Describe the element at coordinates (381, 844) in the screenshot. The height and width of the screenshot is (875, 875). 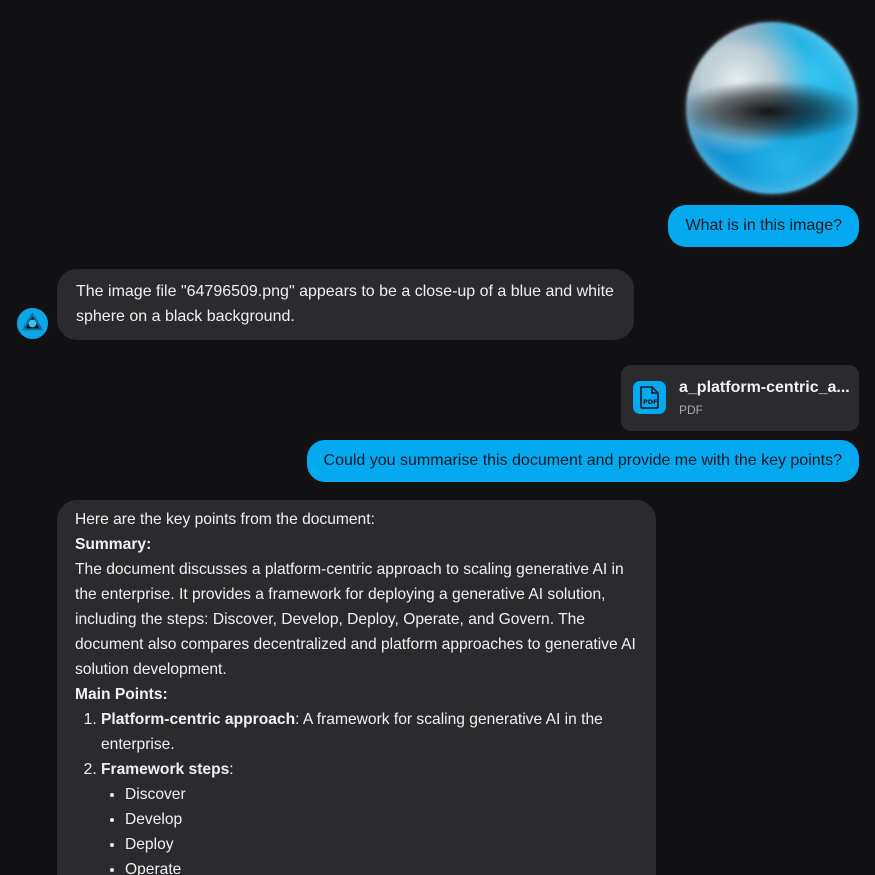
I see `step-item: Deploy` at that location.